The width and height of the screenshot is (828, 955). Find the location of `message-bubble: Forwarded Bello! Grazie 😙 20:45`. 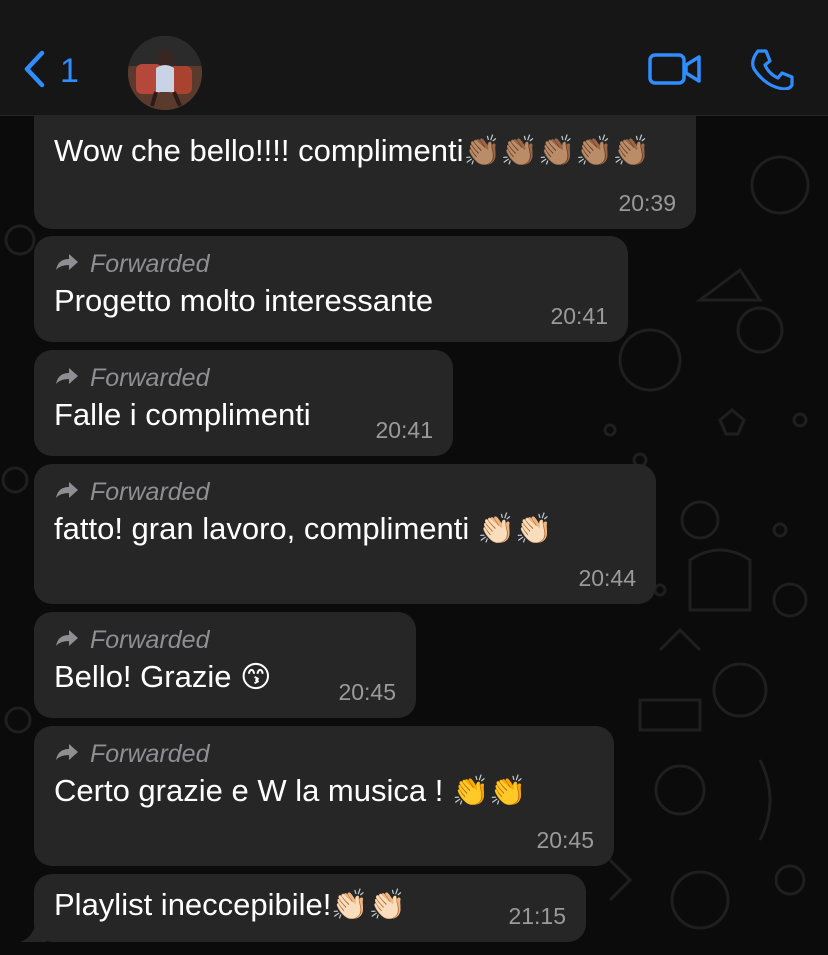

message-bubble: Forwarded Bello! Grazie 😙 20:45 is located at coordinates (225, 665).